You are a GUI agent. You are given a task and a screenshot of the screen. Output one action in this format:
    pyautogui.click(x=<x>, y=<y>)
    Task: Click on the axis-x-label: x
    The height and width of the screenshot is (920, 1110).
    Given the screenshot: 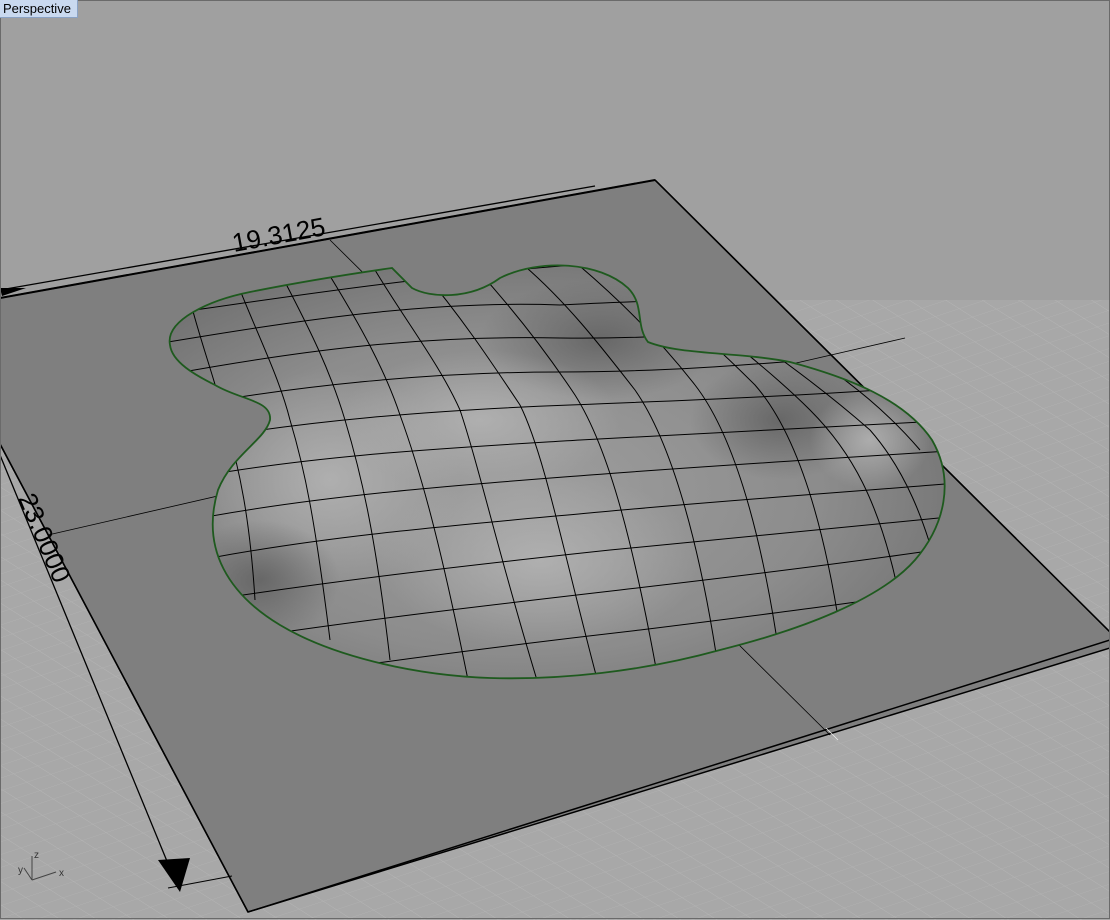 What is the action you would take?
    pyautogui.click(x=61, y=873)
    